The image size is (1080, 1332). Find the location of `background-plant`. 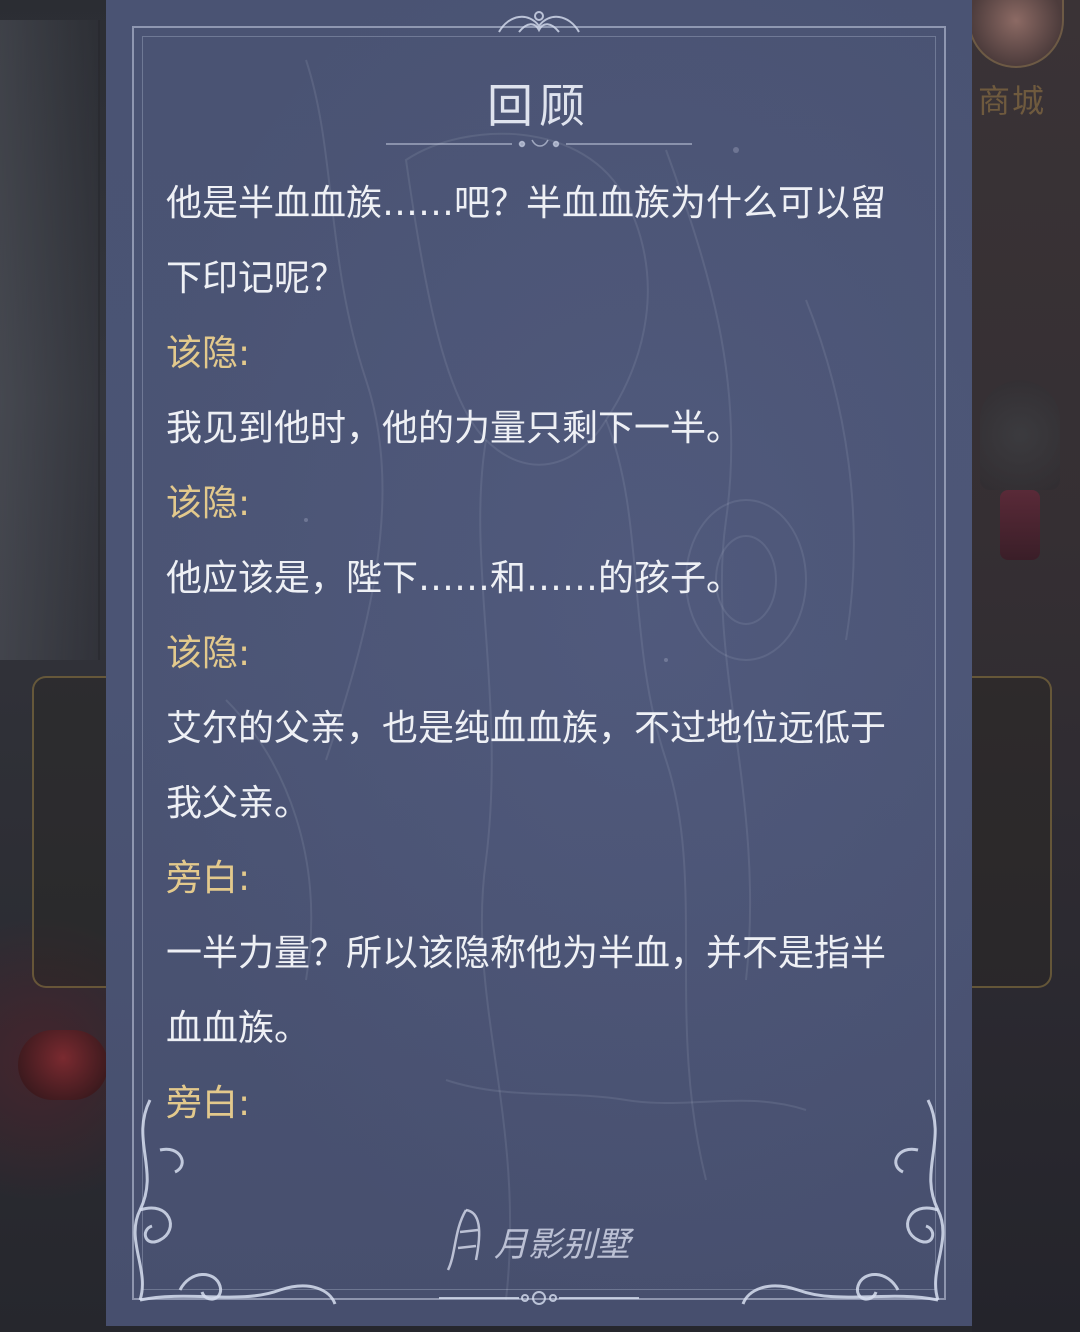

background-plant is located at coordinates (1020, 435).